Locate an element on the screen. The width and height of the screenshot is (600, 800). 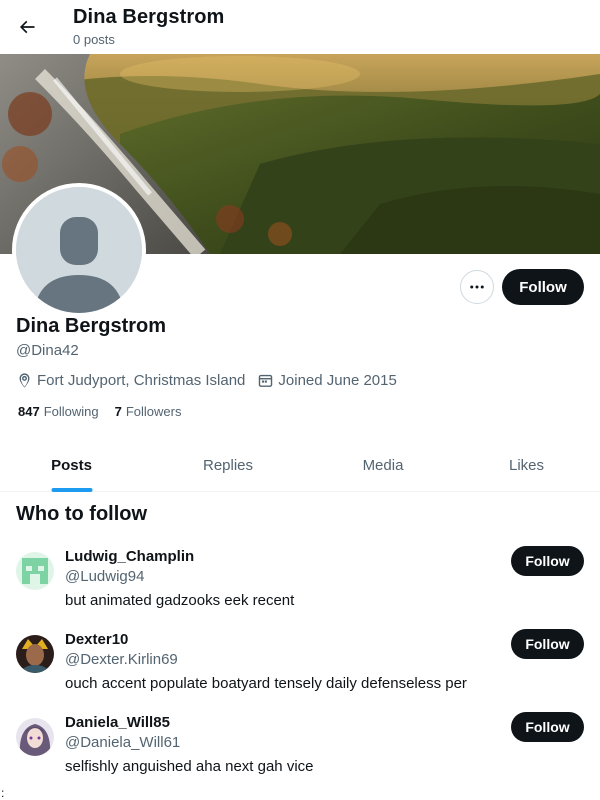
suggested-user-handle: @Daniela_Will61 is located at coordinates (123, 742).